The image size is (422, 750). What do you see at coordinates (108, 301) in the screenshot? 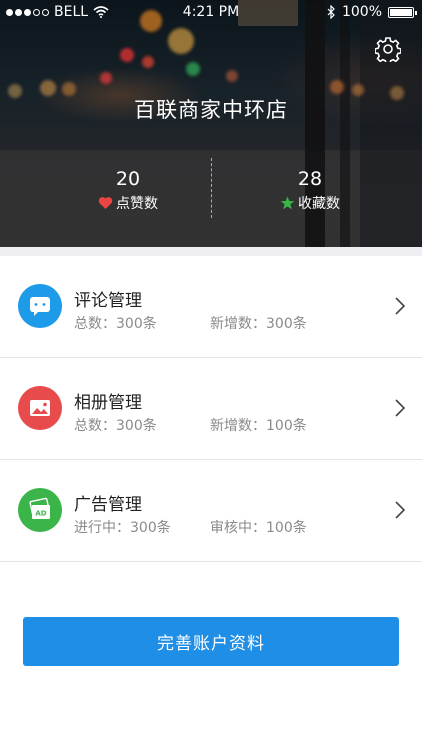
I see `section-title: 评论管理` at bounding box center [108, 301].